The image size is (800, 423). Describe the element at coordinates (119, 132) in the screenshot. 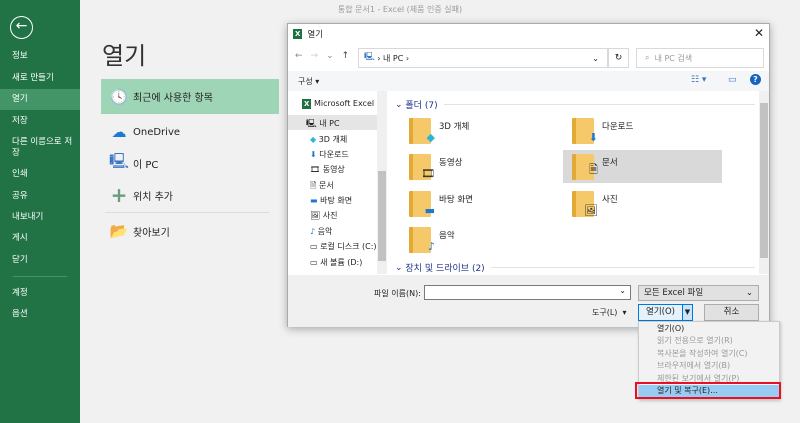

I see `cloud-icon: ☁` at that location.